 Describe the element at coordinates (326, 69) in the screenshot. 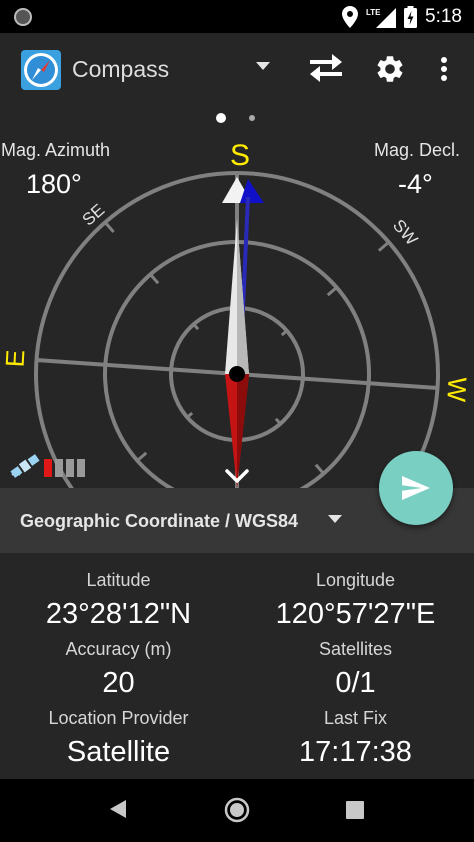

I see `swap-icon` at that location.